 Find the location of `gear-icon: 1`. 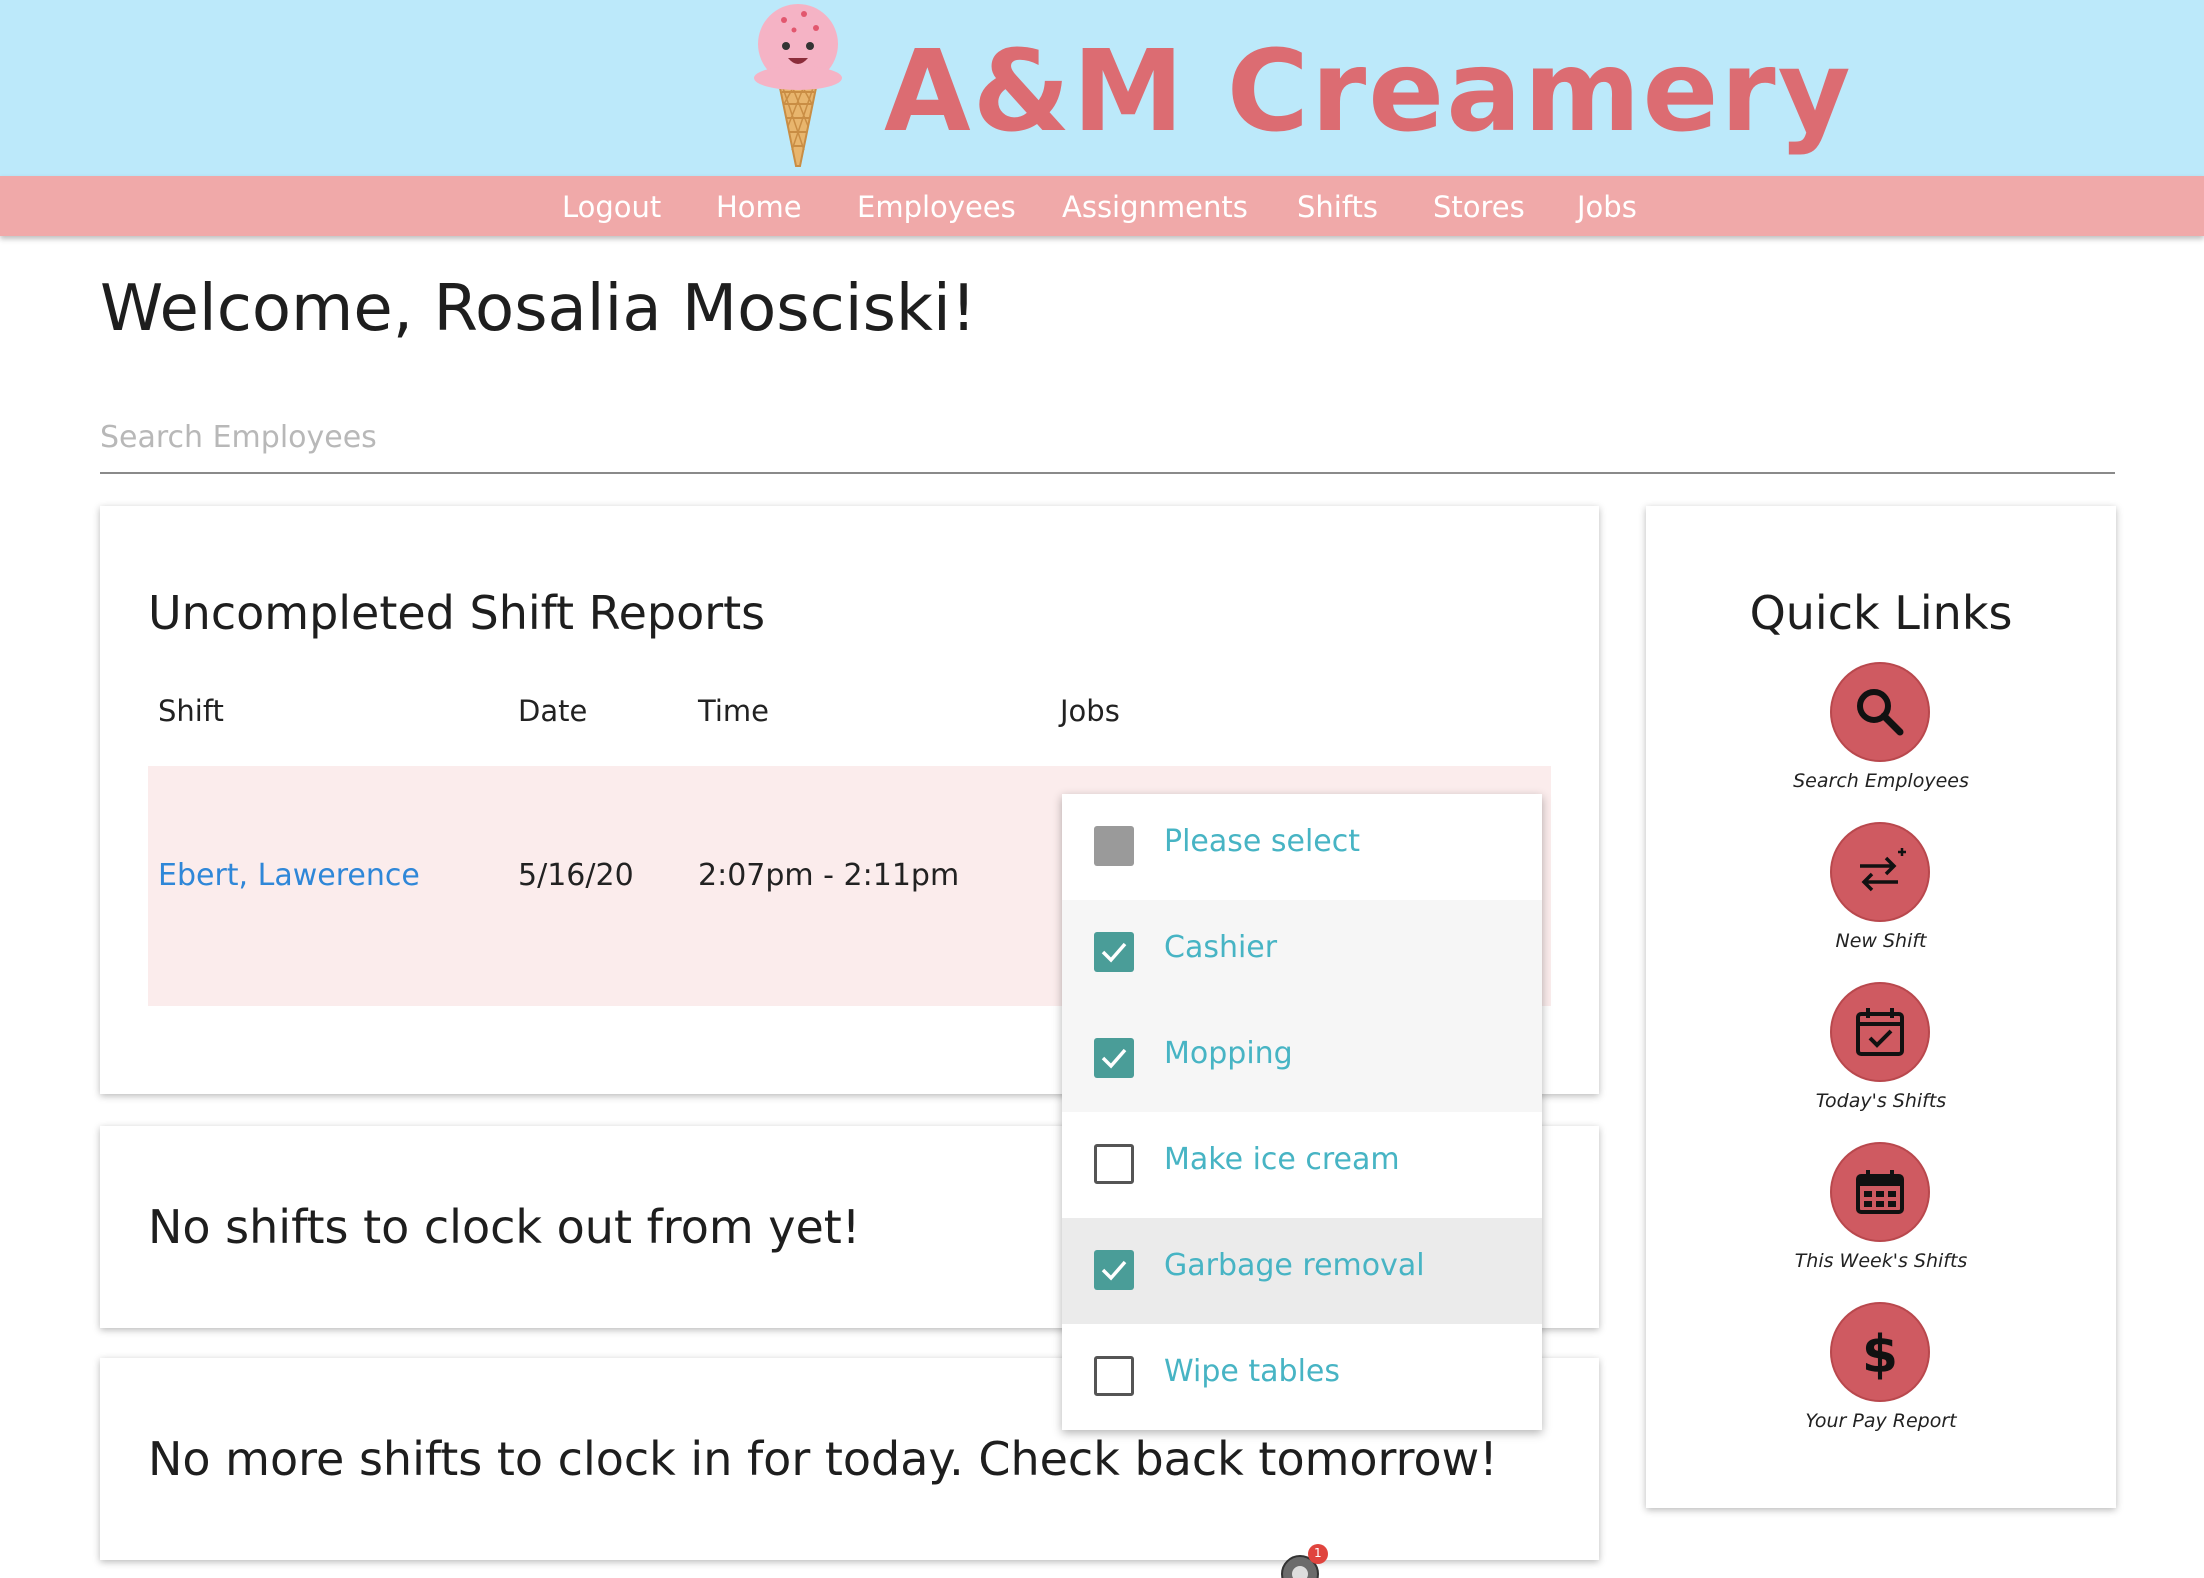

gear-icon: 1 is located at coordinates (1303, 1561).